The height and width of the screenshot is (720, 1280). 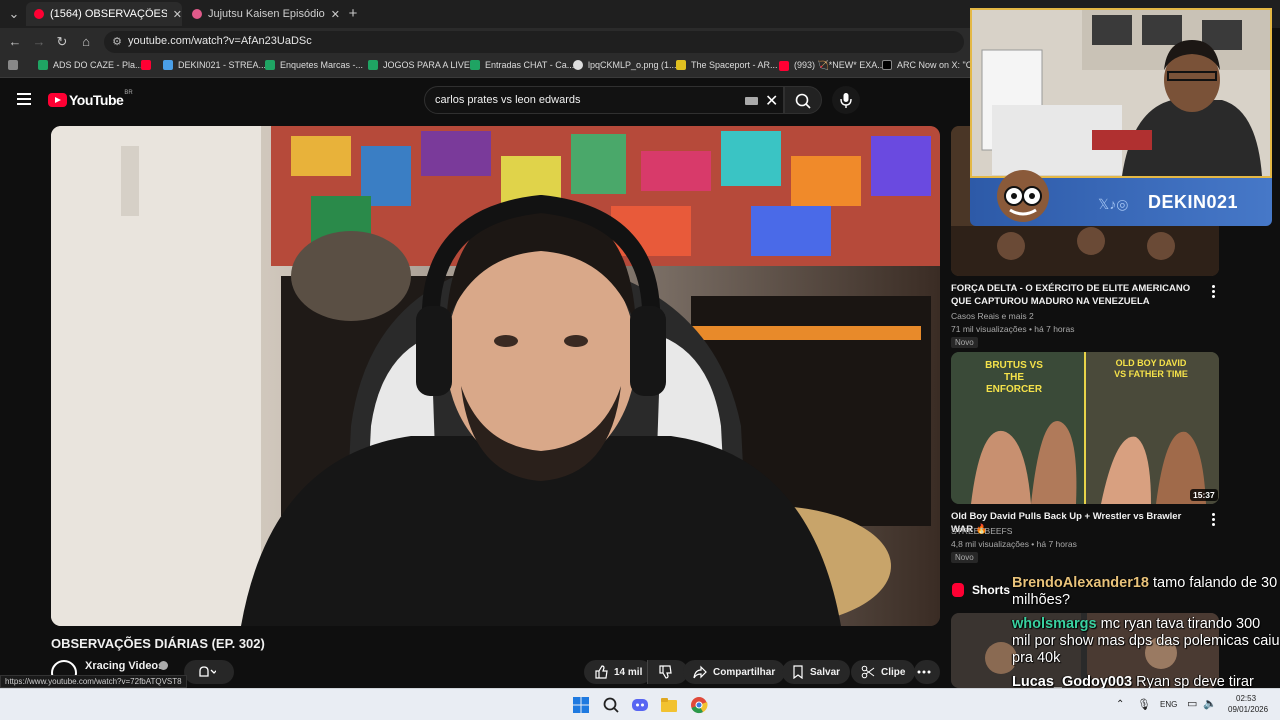 What do you see at coordinates (1054, 624) in the screenshot?
I see `chat-username: wholsmargs` at bounding box center [1054, 624].